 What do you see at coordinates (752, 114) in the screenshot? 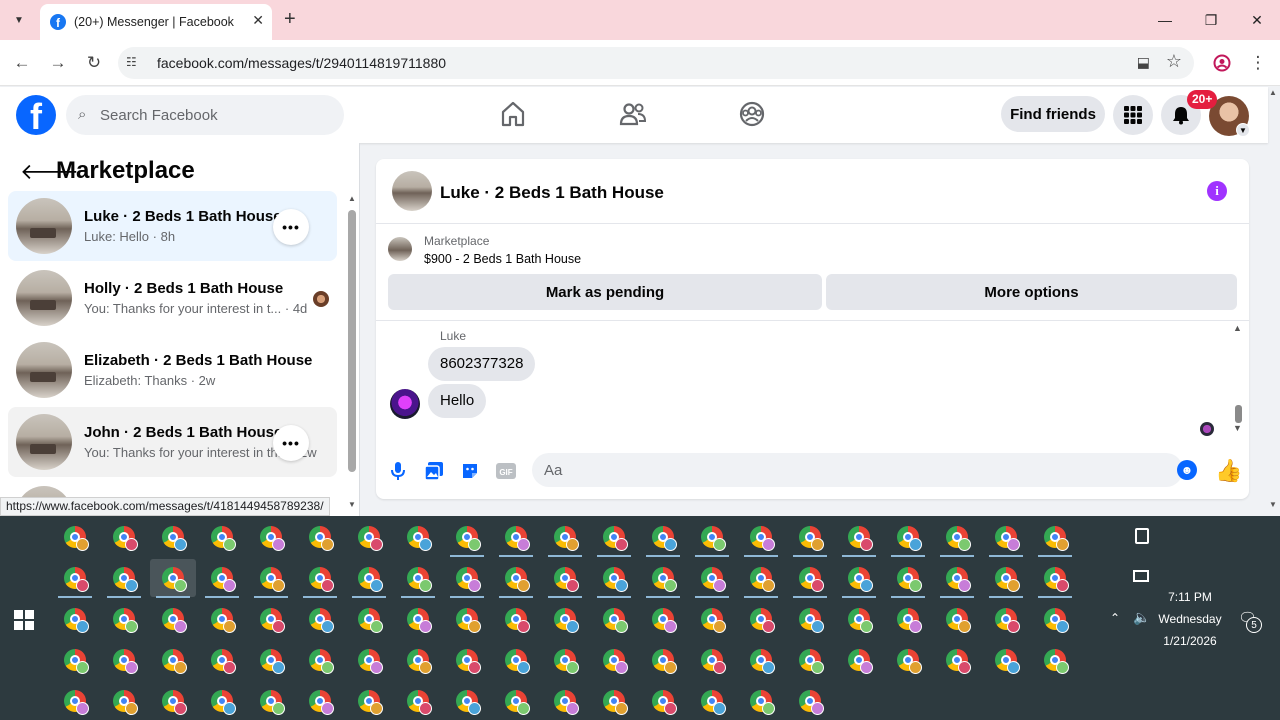
I see `groups-icon` at bounding box center [752, 114].